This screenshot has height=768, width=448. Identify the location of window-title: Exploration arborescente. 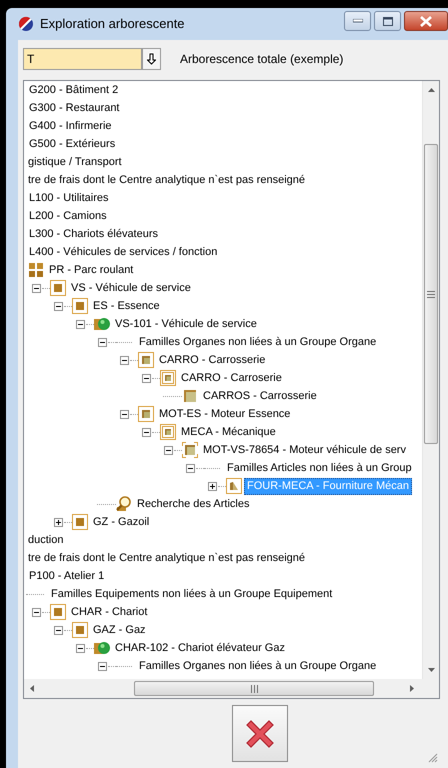
(112, 24).